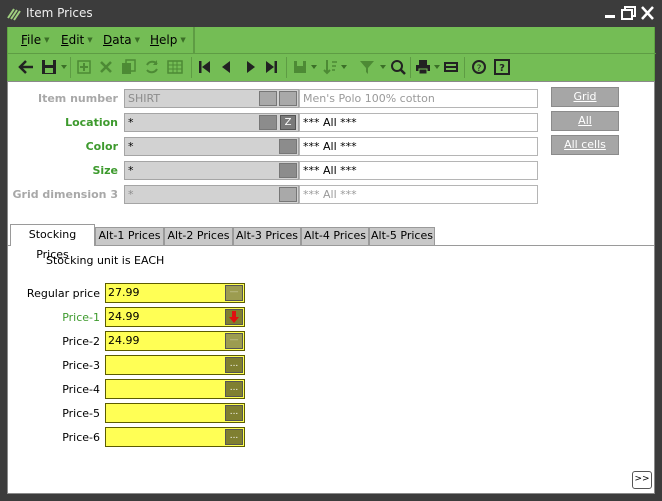 This screenshot has width=662, height=501. Describe the element at coordinates (26, 67) in the screenshot. I see `back-icon` at that location.